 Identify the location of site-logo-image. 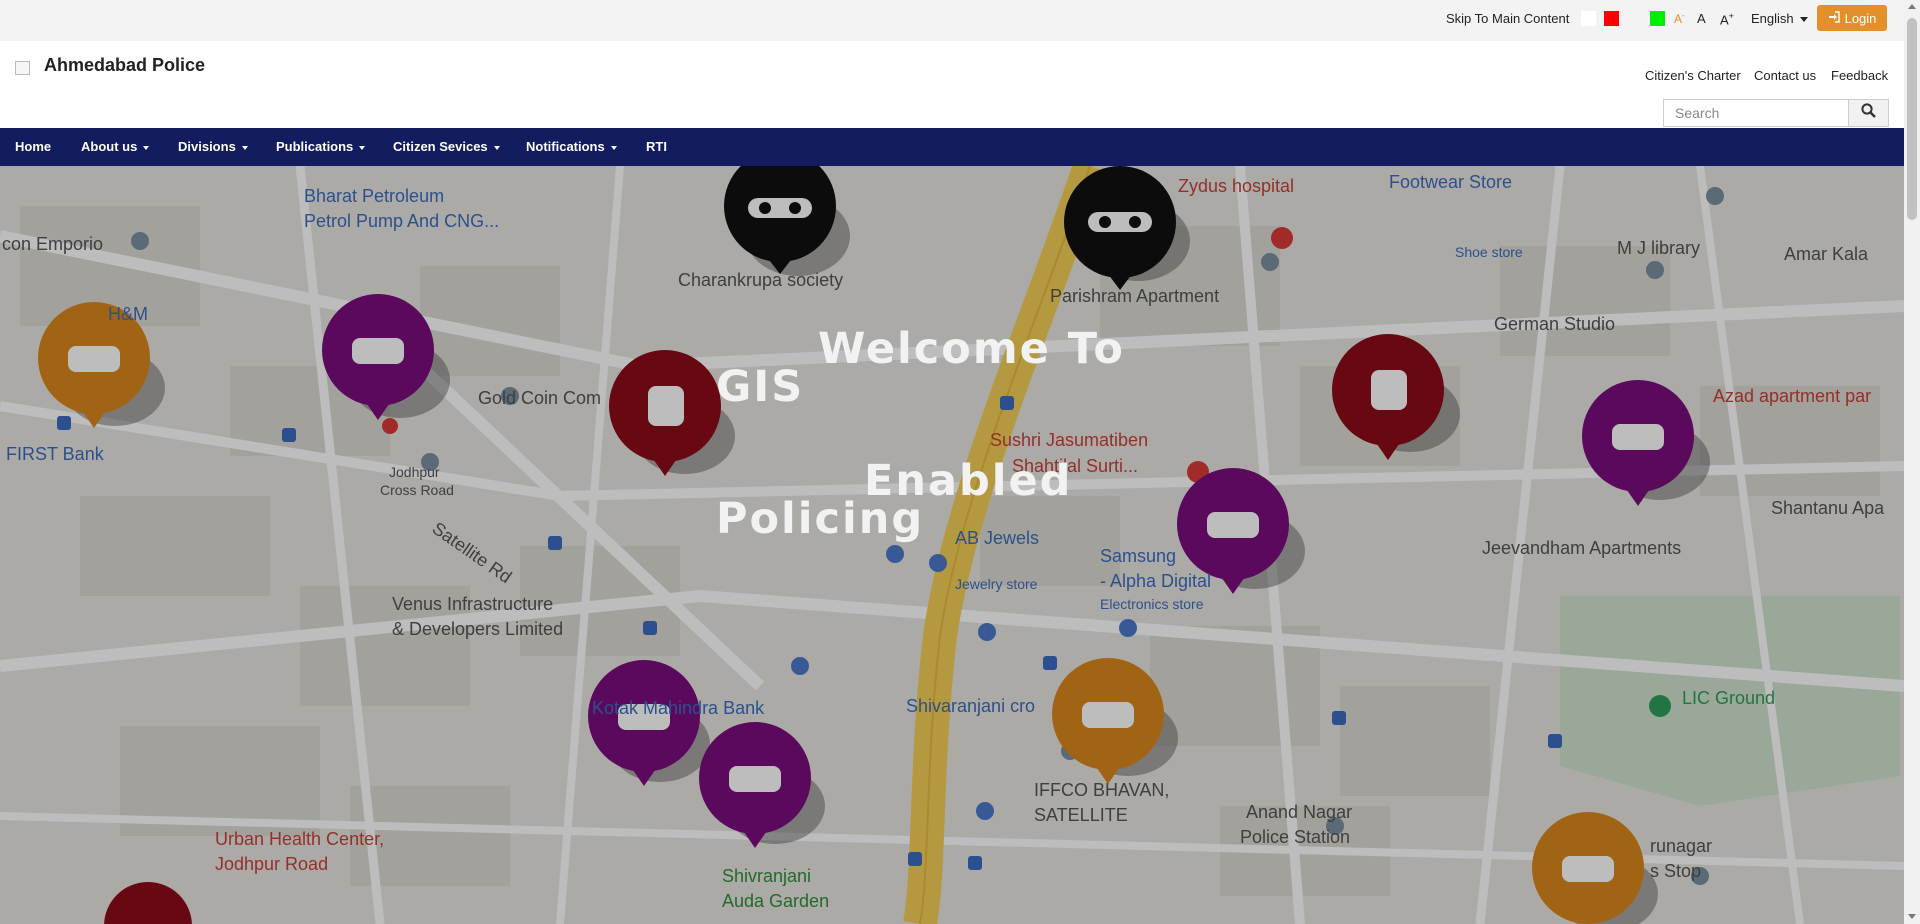
(22, 68).